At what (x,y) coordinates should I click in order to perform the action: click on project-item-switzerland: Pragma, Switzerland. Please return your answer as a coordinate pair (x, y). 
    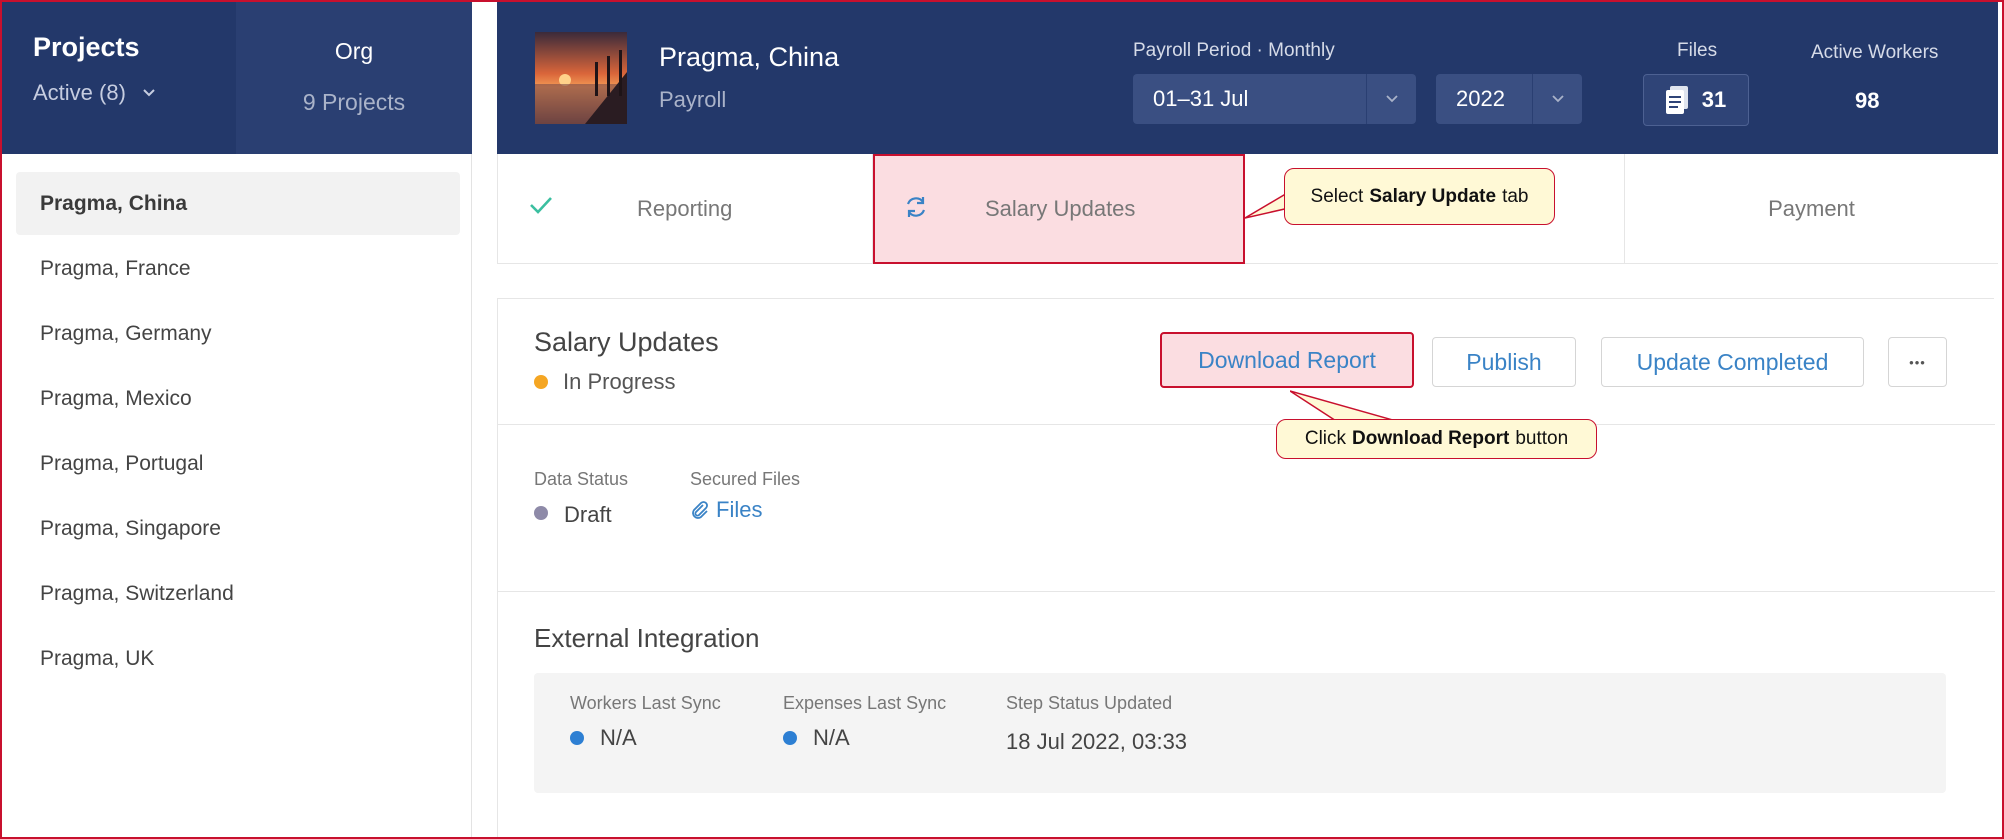
    Looking at the image, I should click on (238, 593).